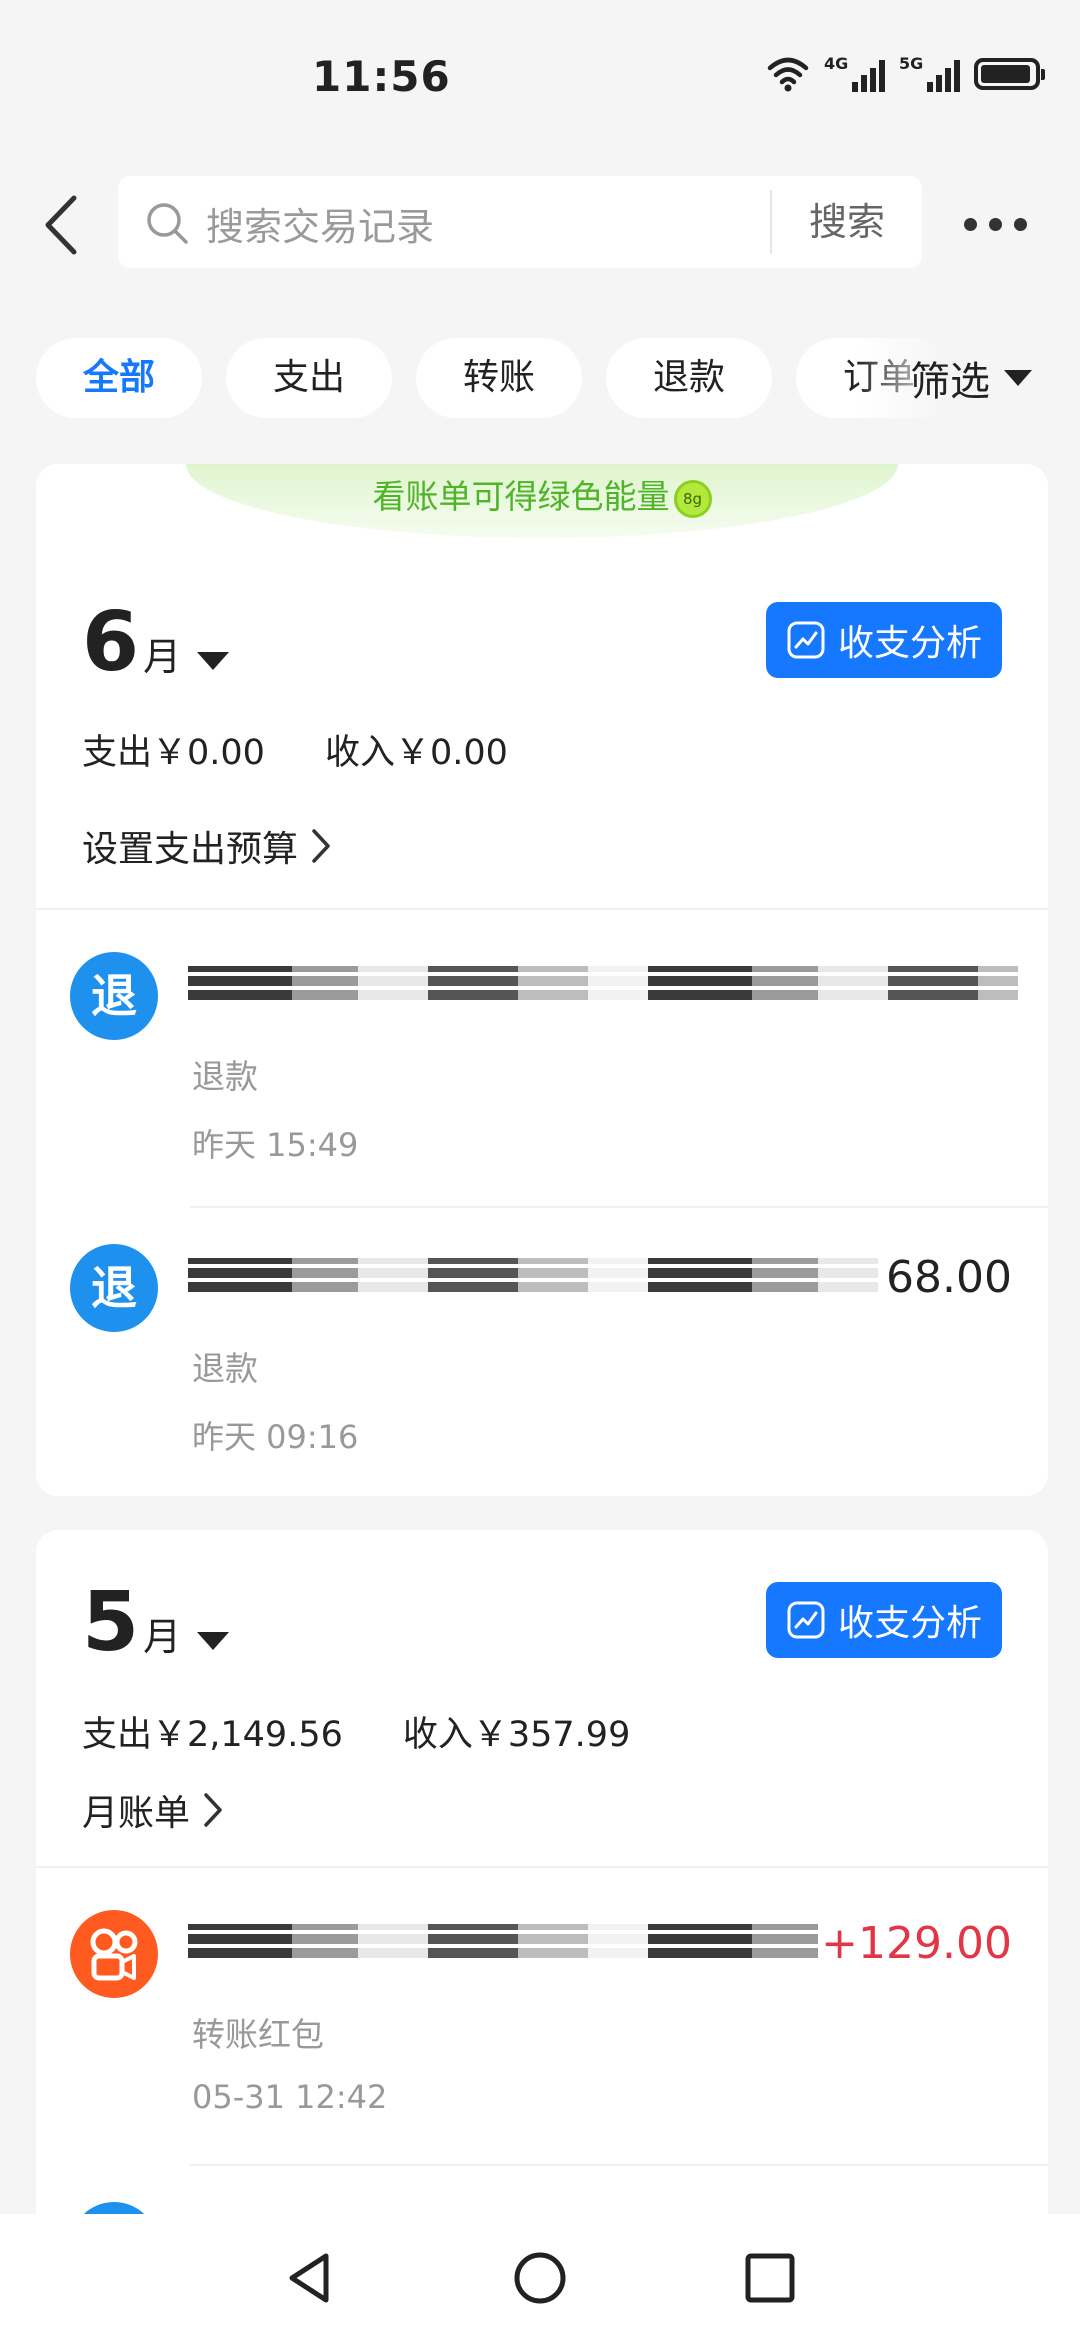 The image size is (1080, 2340). What do you see at coordinates (212, 1735) in the screenshot?
I see `expense-total: 支出￥2,149.56` at bounding box center [212, 1735].